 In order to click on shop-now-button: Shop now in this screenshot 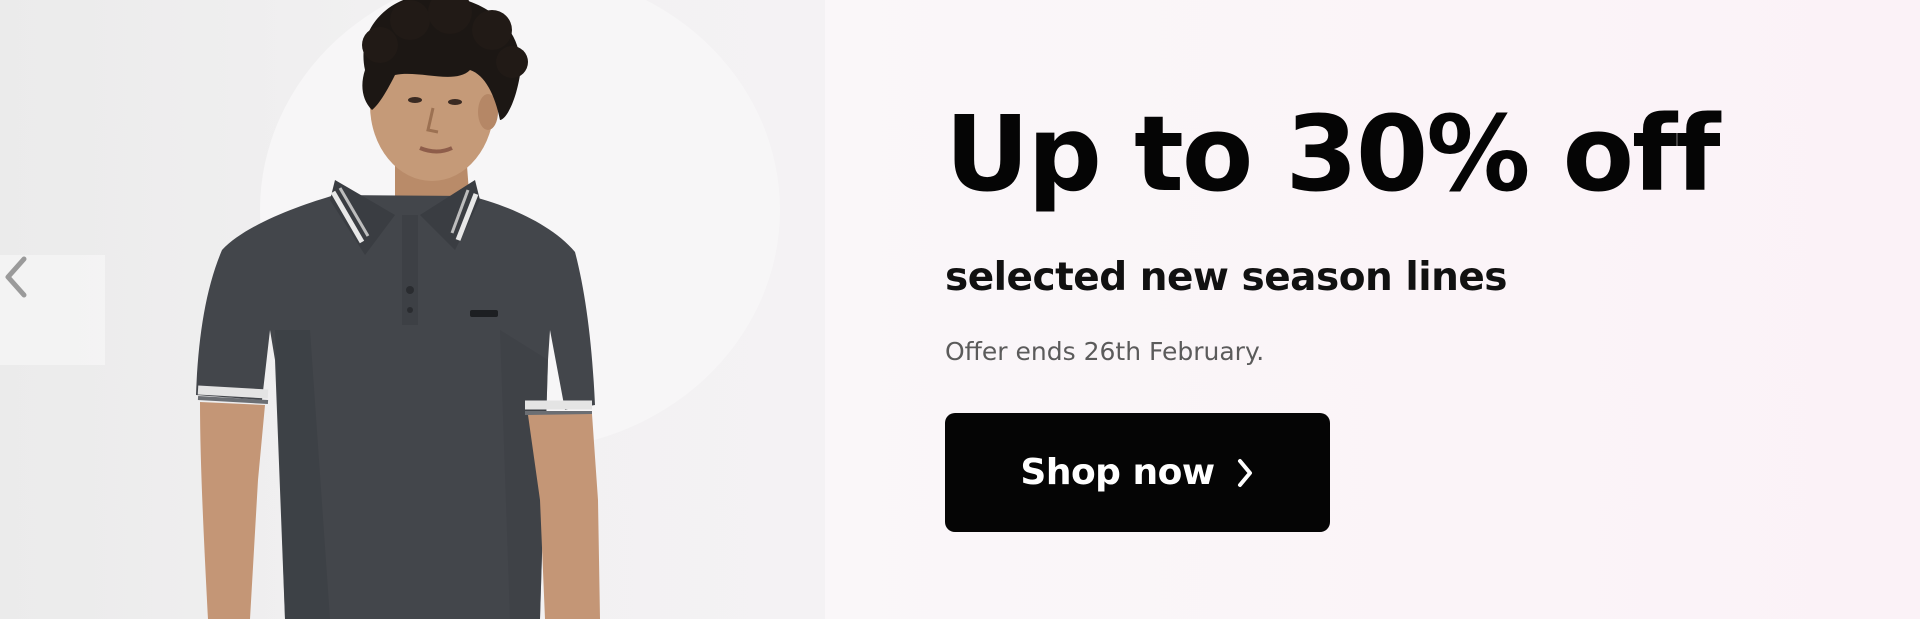, I will do `click(1137, 472)`.